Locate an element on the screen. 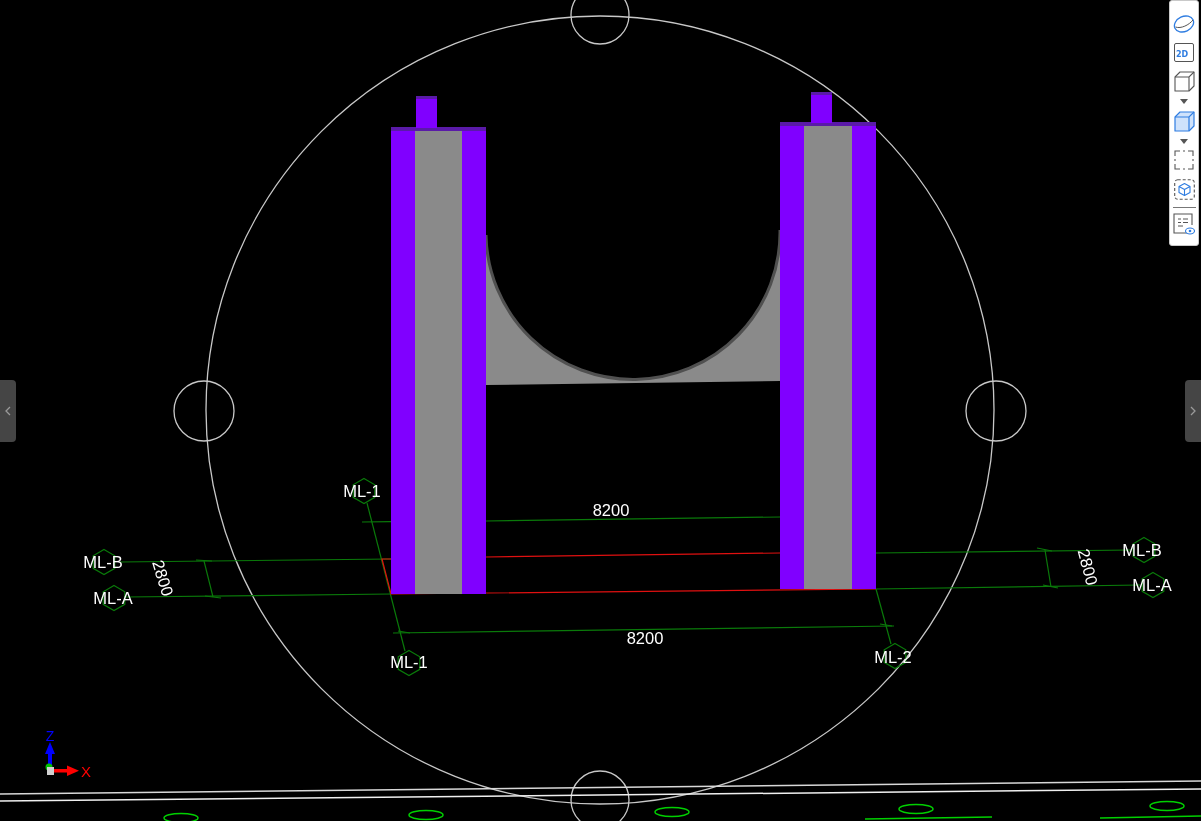 The height and width of the screenshot is (821, 1201). x-axis-arrow is located at coordinates (66, 770).